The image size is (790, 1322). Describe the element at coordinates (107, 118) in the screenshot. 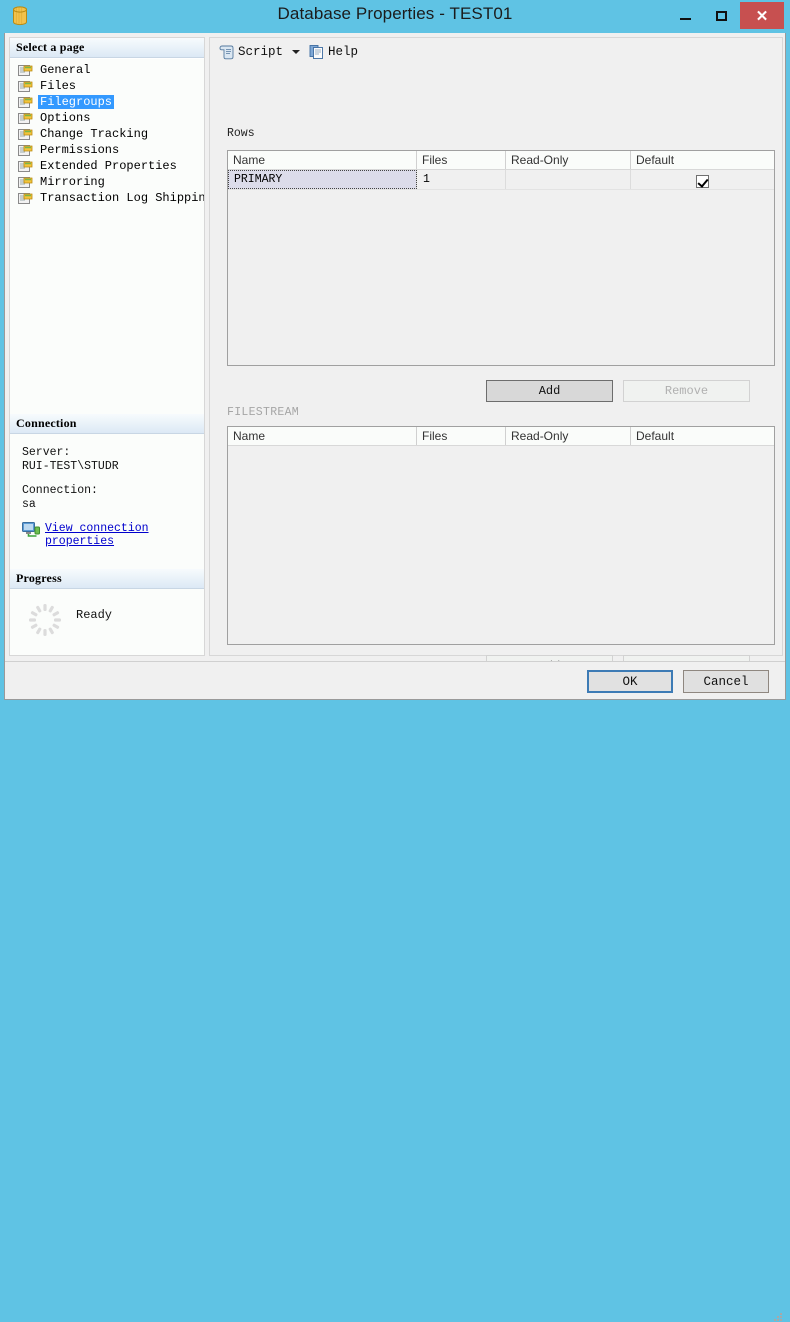

I see `sidebar-item-options: Options` at that location.